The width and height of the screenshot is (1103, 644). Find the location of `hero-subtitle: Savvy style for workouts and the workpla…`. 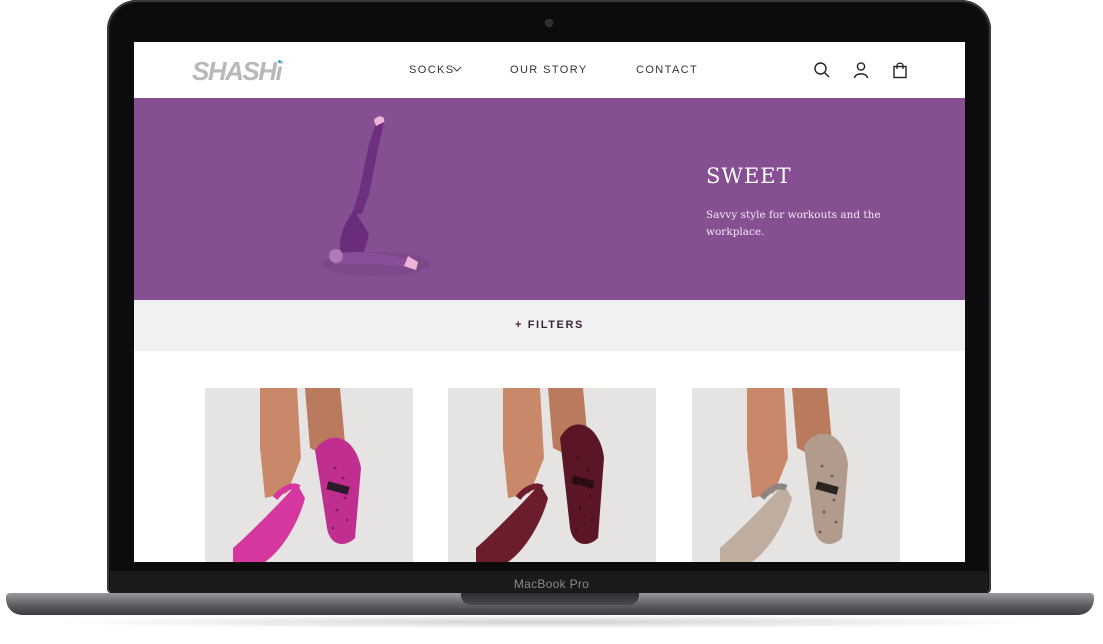

hero-subtitle: Savvy style for workouts and the workpla… is located at coordinates (793, 223).